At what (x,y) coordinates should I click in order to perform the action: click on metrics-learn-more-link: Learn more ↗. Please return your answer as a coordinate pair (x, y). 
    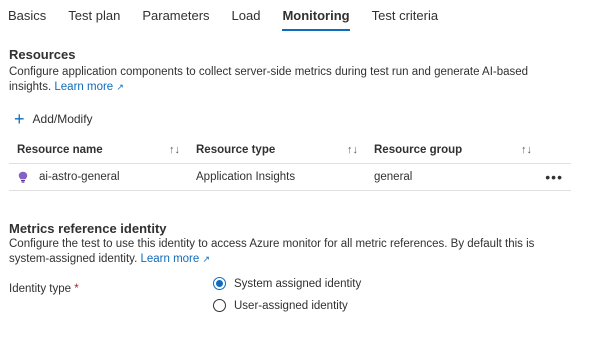
    Looking at the image, I should click on (175, 259).